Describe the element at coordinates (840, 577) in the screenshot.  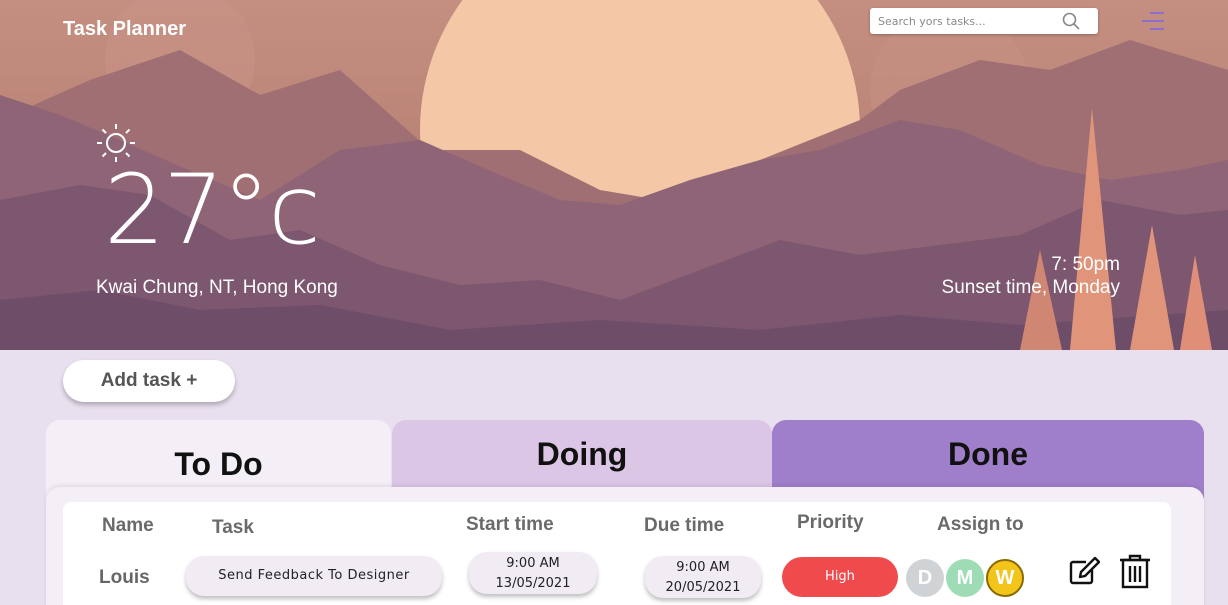
I see `priority-badge: High` at that location.